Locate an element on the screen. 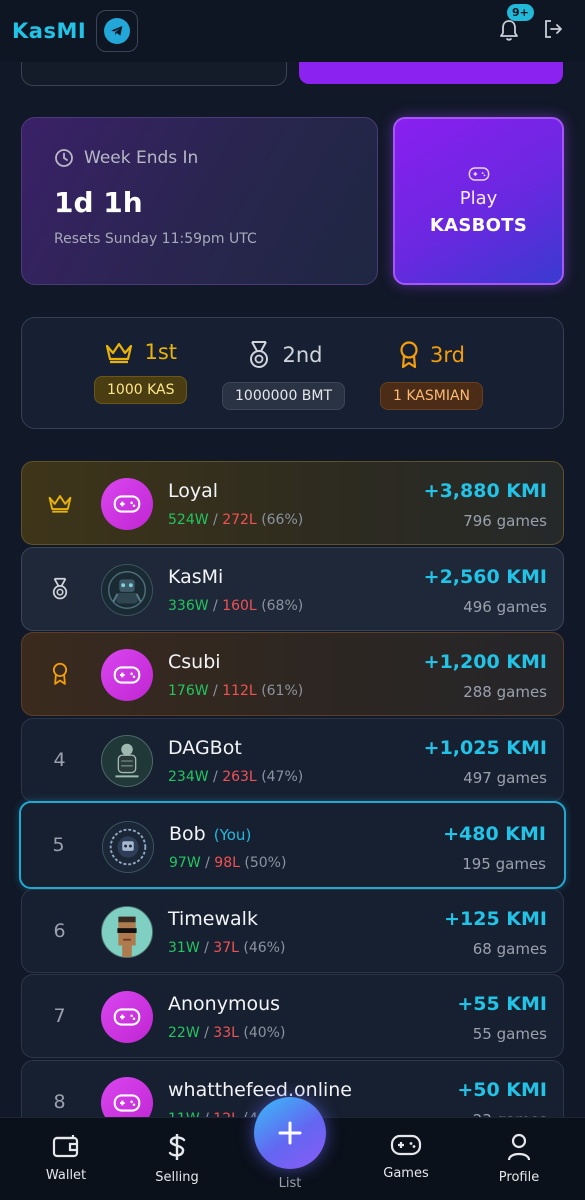 This screenshot has width=585, height=1200. week-time-left: 1d 1h is located at coordinates (98, 202).